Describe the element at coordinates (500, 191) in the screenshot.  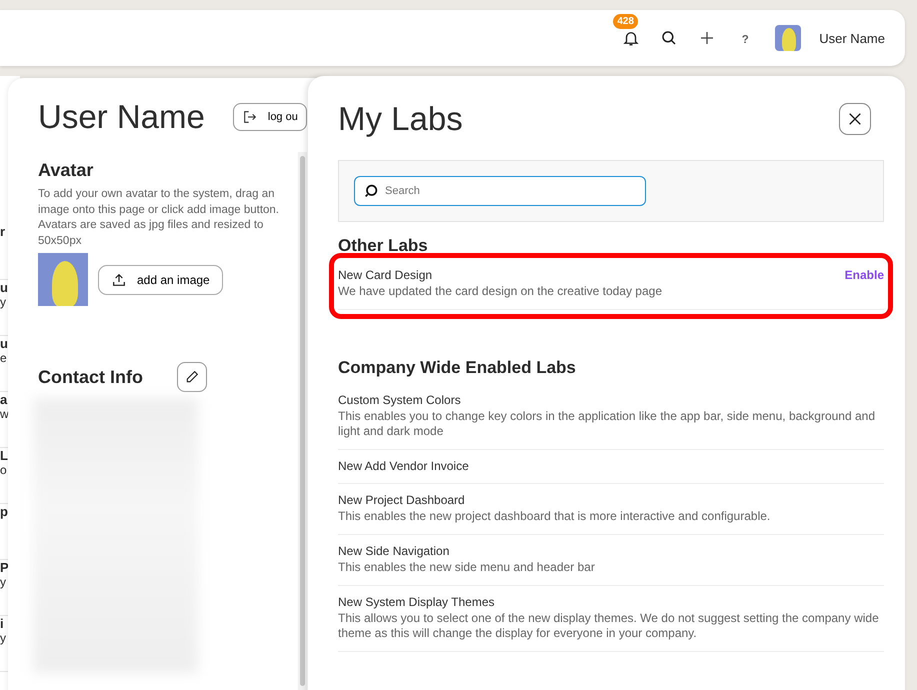
I see `search-field: Search` at that location.